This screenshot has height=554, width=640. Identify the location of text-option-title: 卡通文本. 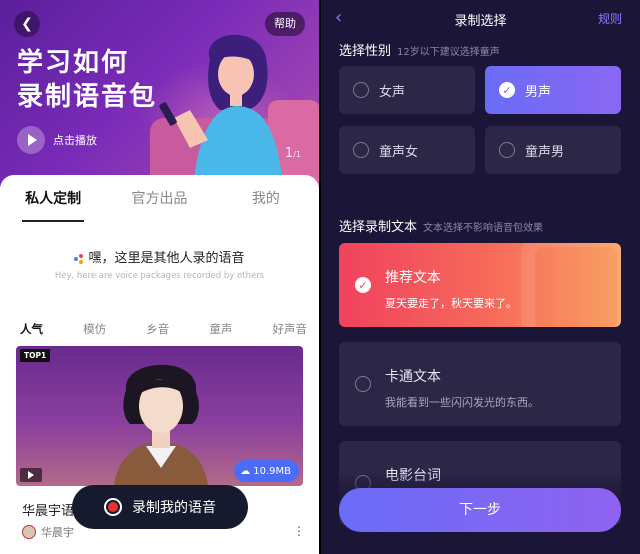
(413, 377).